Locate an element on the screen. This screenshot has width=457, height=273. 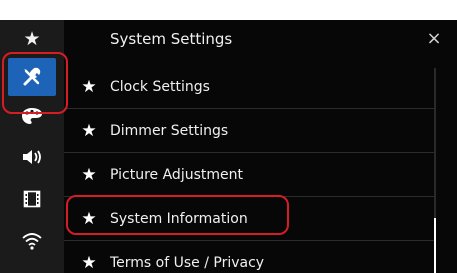
favorites-star-icon: ★ is located at coordinates (32, 39).